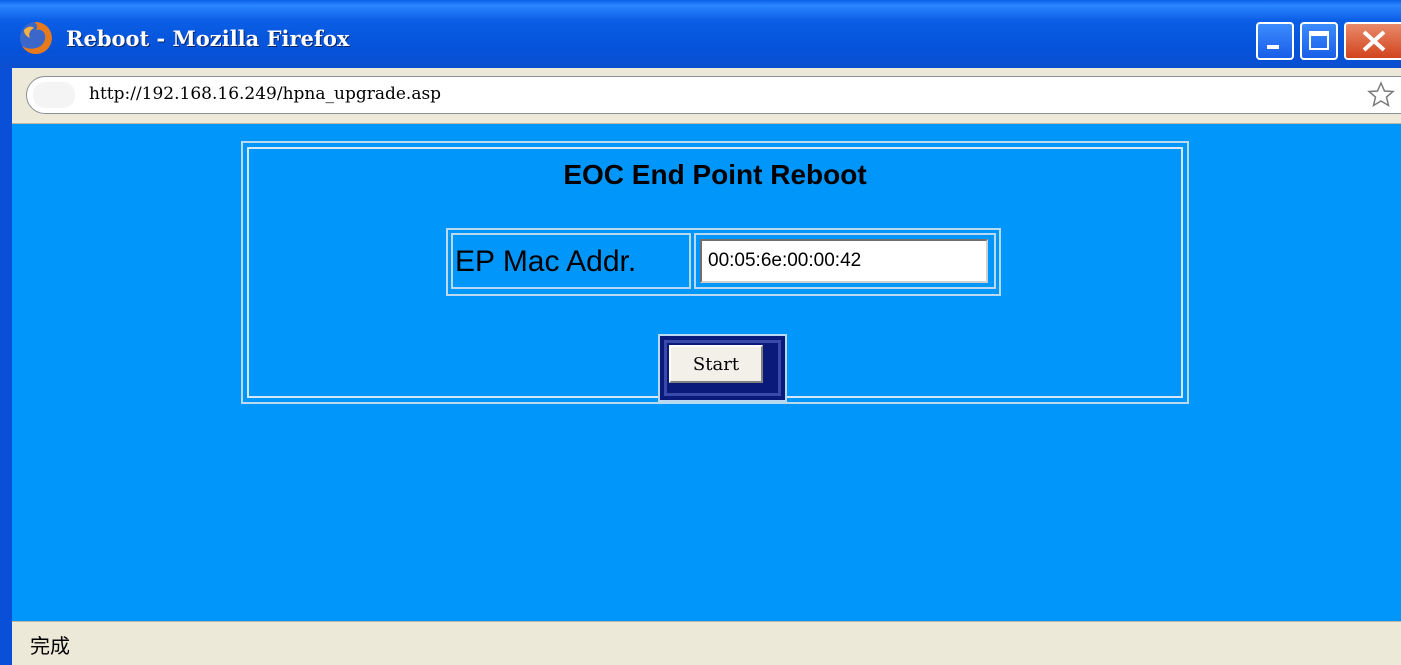  What do you see at coordinates (50, 646) in the screenshot?
I see `status-text: 完成` at bounding box center [50, 646].